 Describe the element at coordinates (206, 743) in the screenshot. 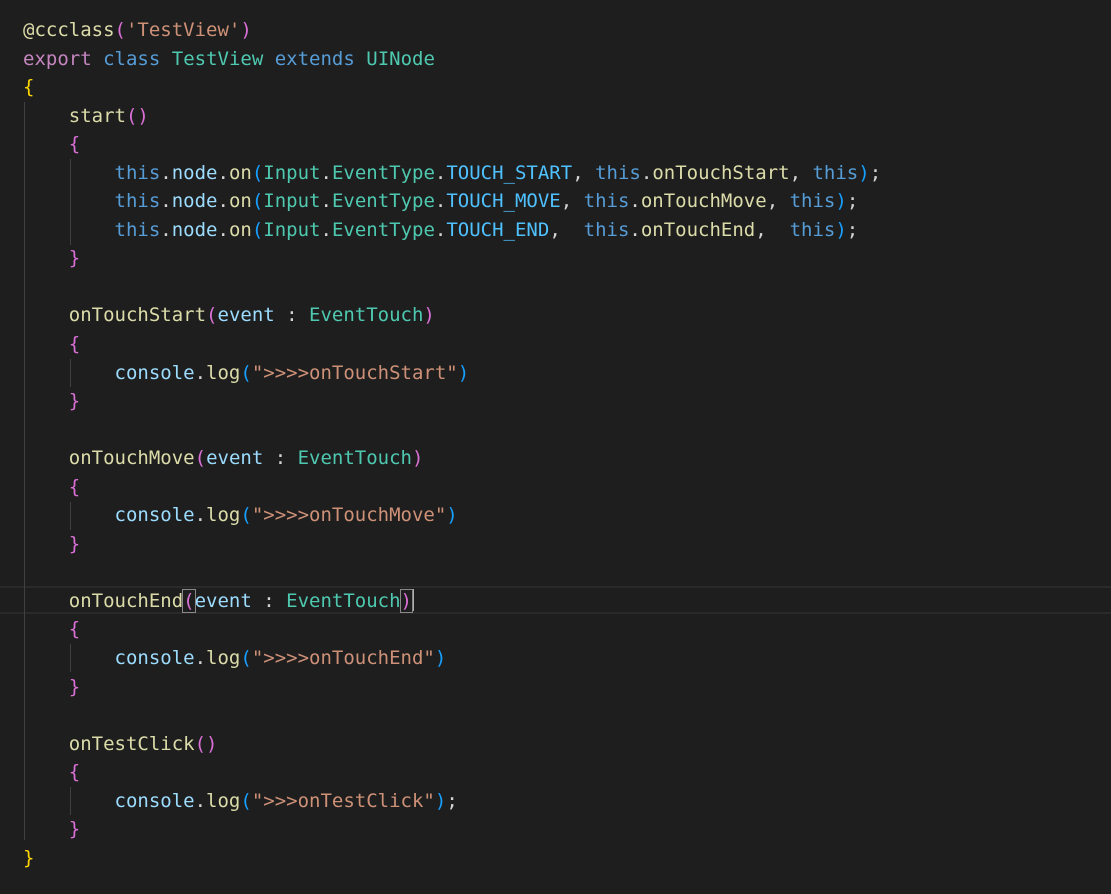

I see `code-token: ()` at that location.